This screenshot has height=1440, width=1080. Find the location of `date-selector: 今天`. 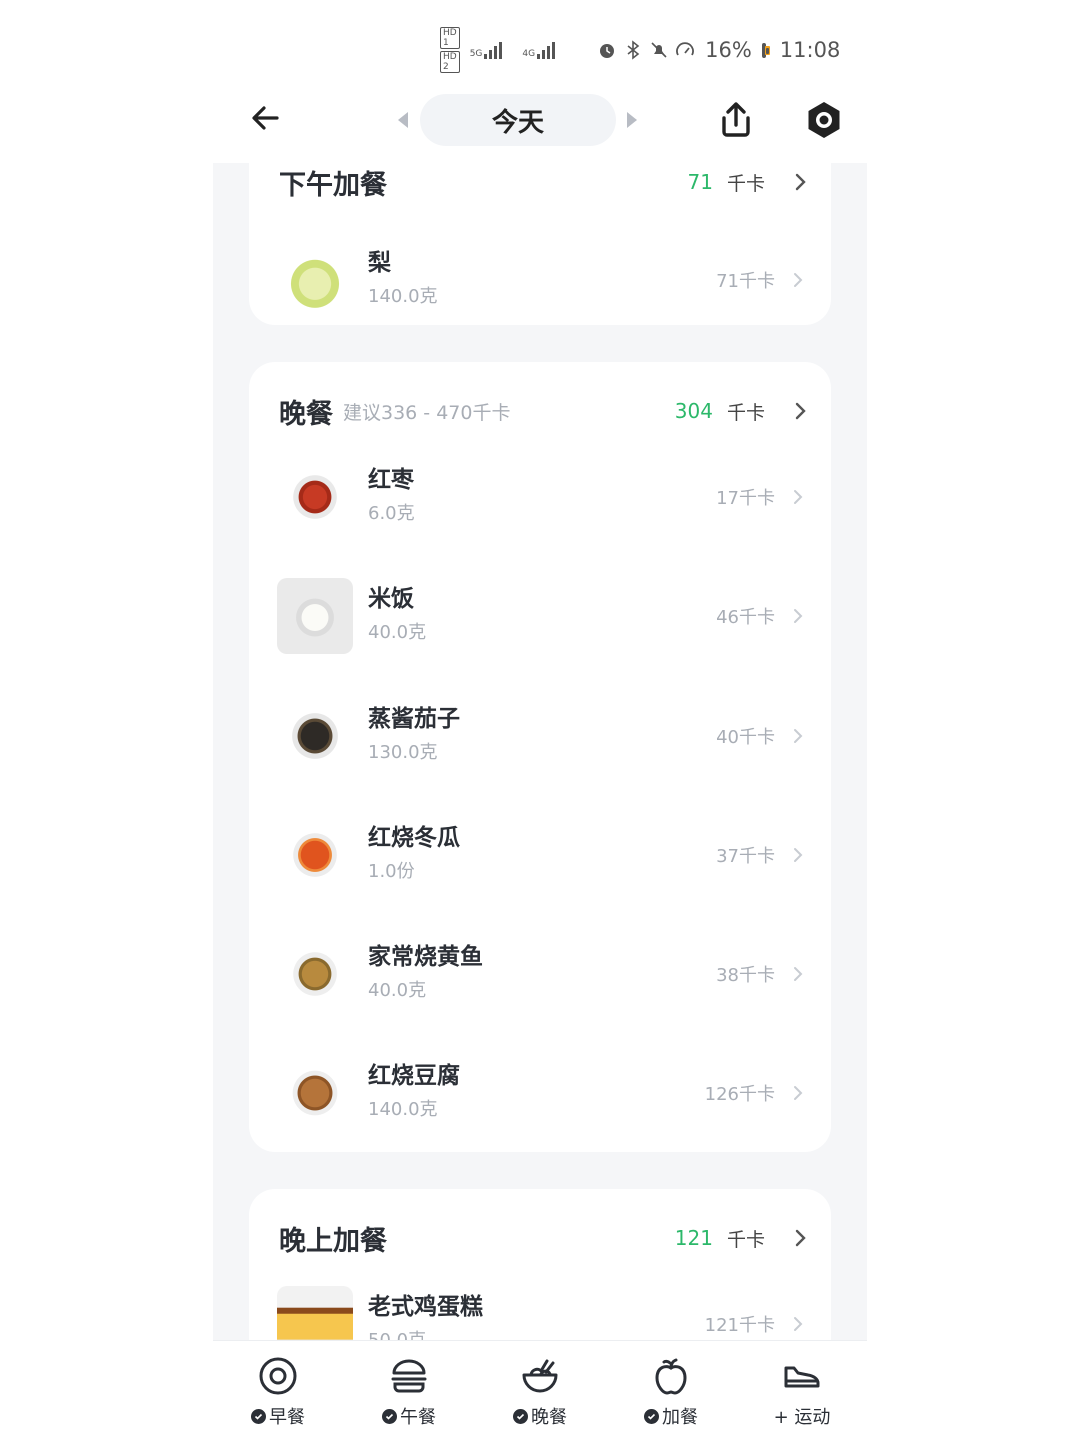

date-selector: 今天 is located at coordinates (518, 120).